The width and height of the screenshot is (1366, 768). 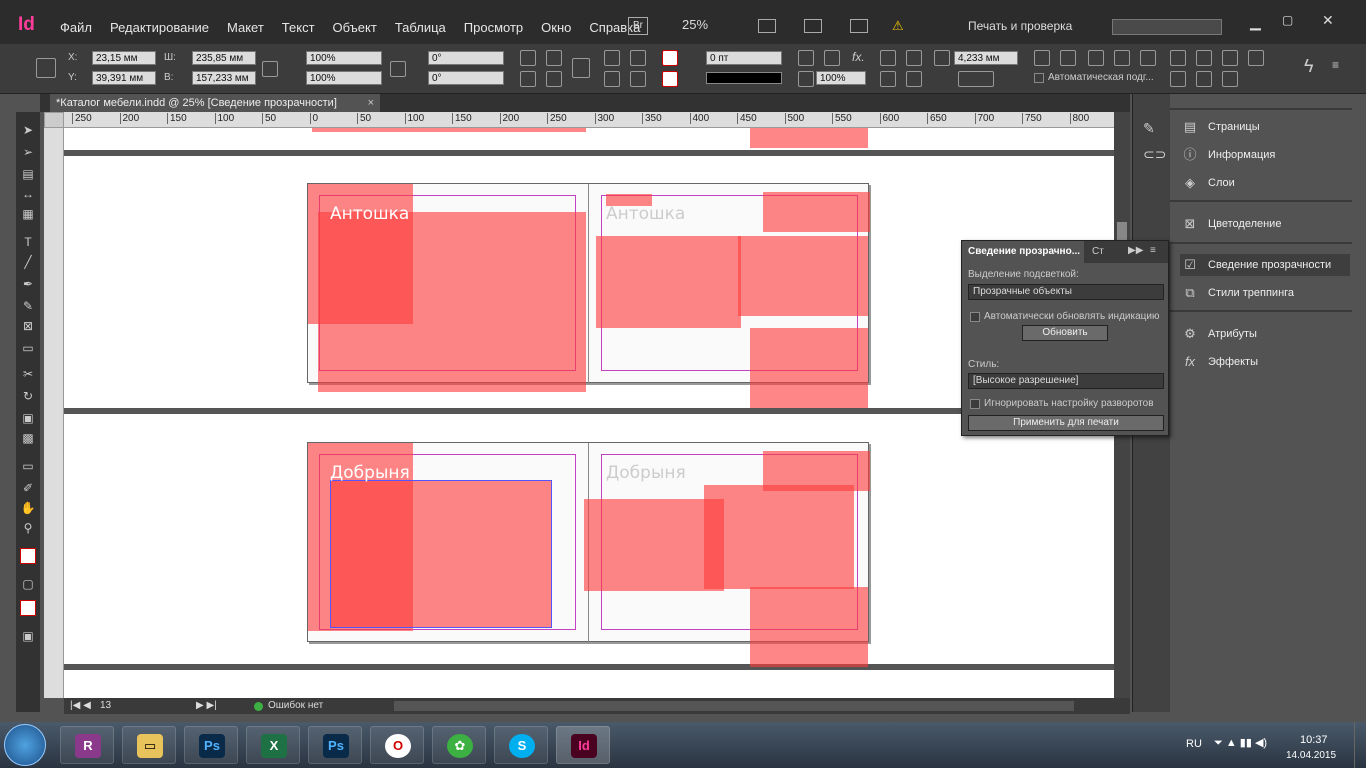 What do you see at coordinates (898, 26) in the screenshot?
I see `warning-icon: ⚠` at bounding box center [898, 26].